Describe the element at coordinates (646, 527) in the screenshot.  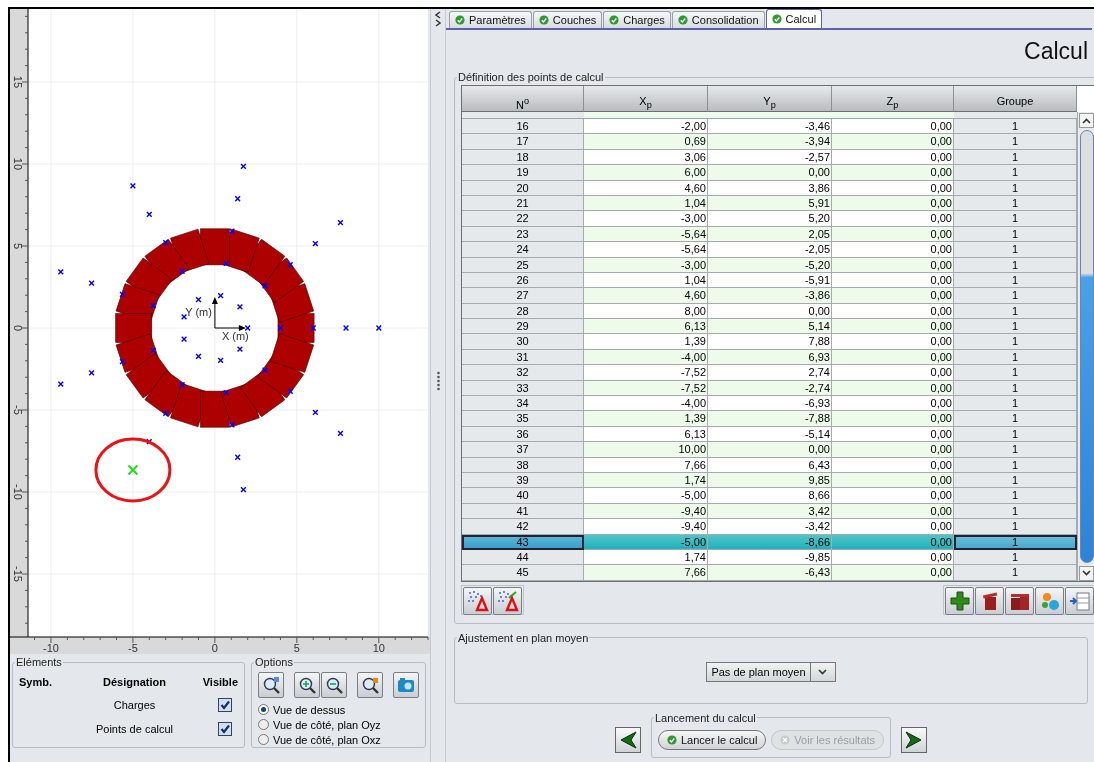
I see `table-cell: -9,40` at that location.